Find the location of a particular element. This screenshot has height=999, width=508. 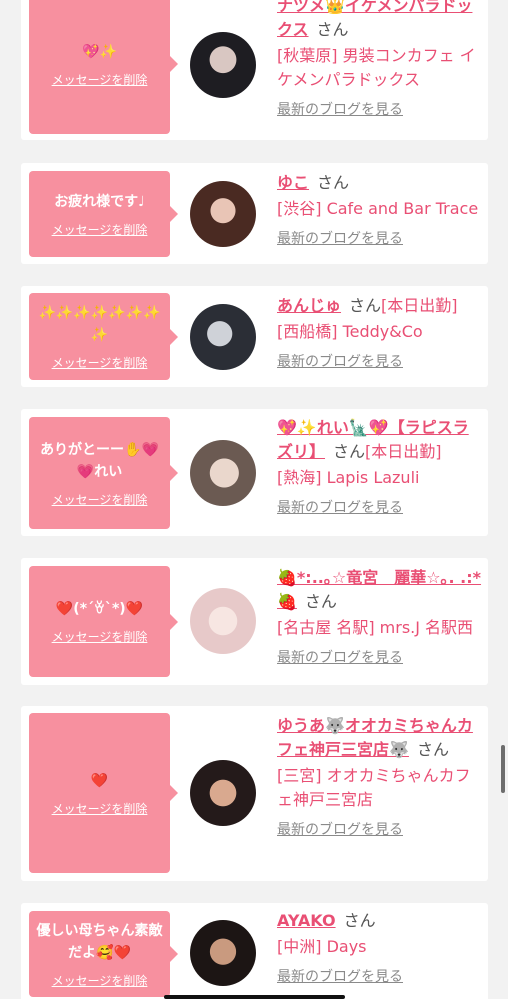

cast-name-line: 🍓*:..｡☆竜宮 麗華☆｡. .:*🍓 さん is located at coordinates (379, 590).